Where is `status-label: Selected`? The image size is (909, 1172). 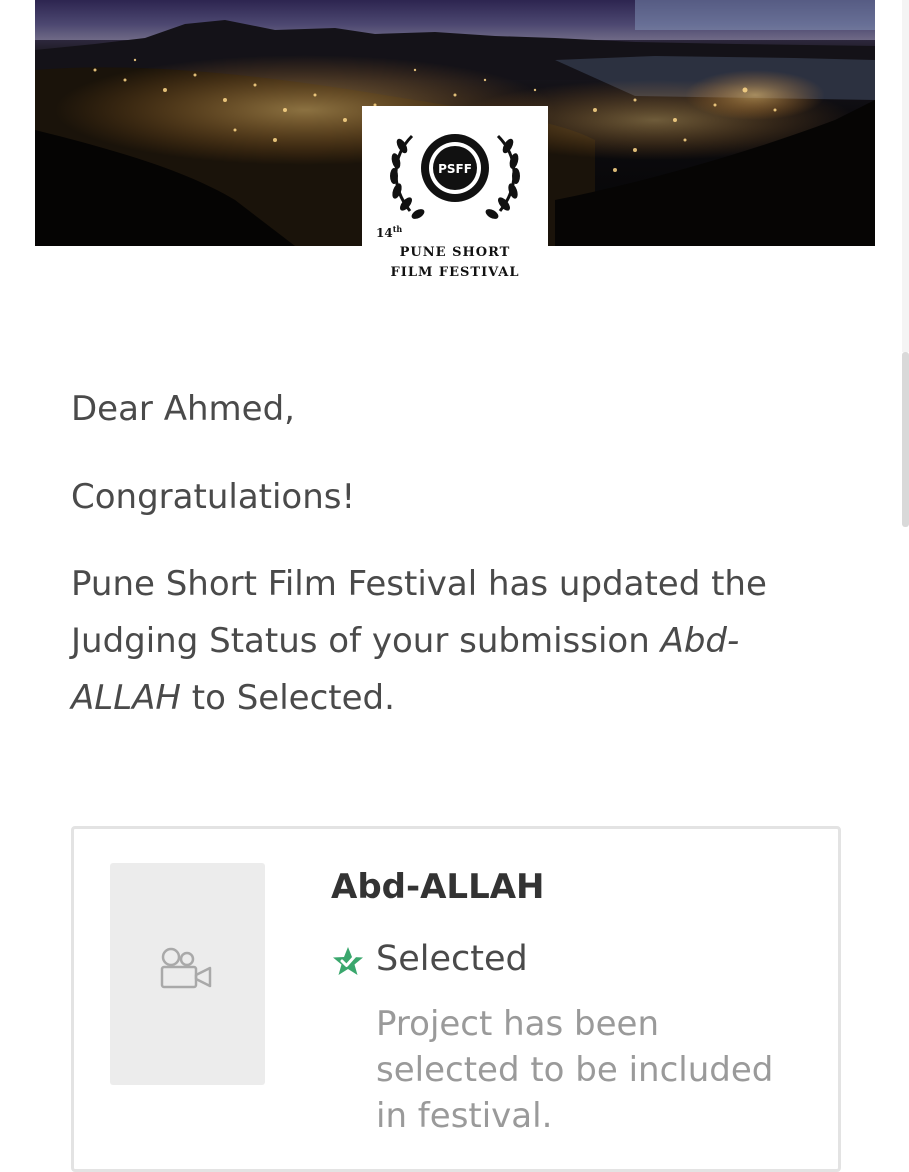
status-label: Selected is located at coordinates (452, 959).